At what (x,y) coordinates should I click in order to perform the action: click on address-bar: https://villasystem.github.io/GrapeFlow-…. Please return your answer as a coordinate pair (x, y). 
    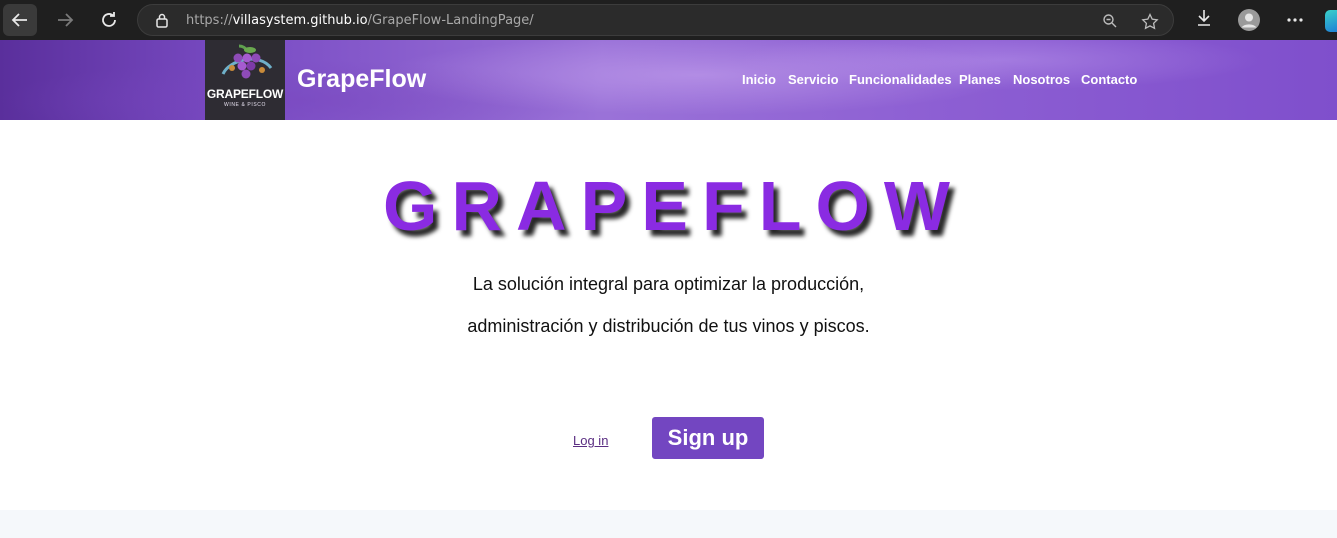
    Looking at the image, I should click on (655, 20).